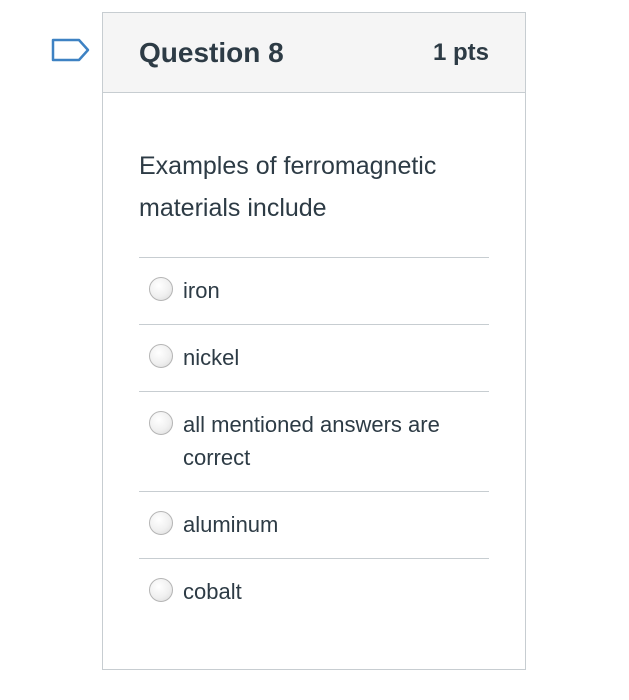 The height and width of the screenshot is (700, 629). What do you see at coordinates (211, 357) in the screenshot?
I see `answer-label: nickel` at bounding box center [211, 357].